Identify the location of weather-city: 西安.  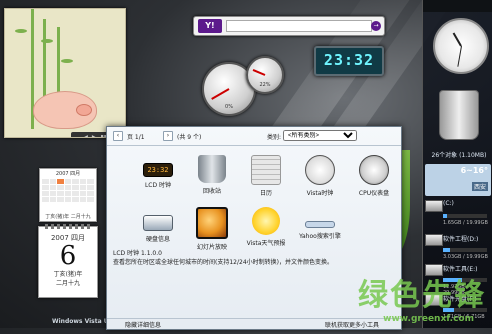
(479, 186).